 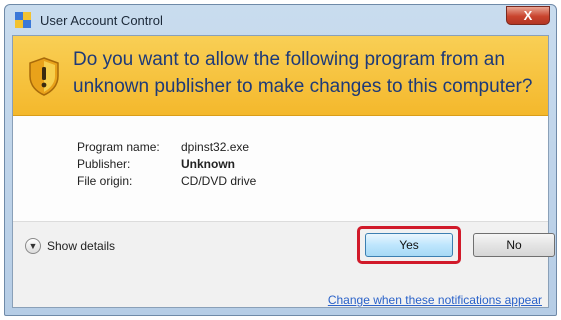 I want to click on show-details-toggle: ▼ Show details, so click(x=70, y=246).